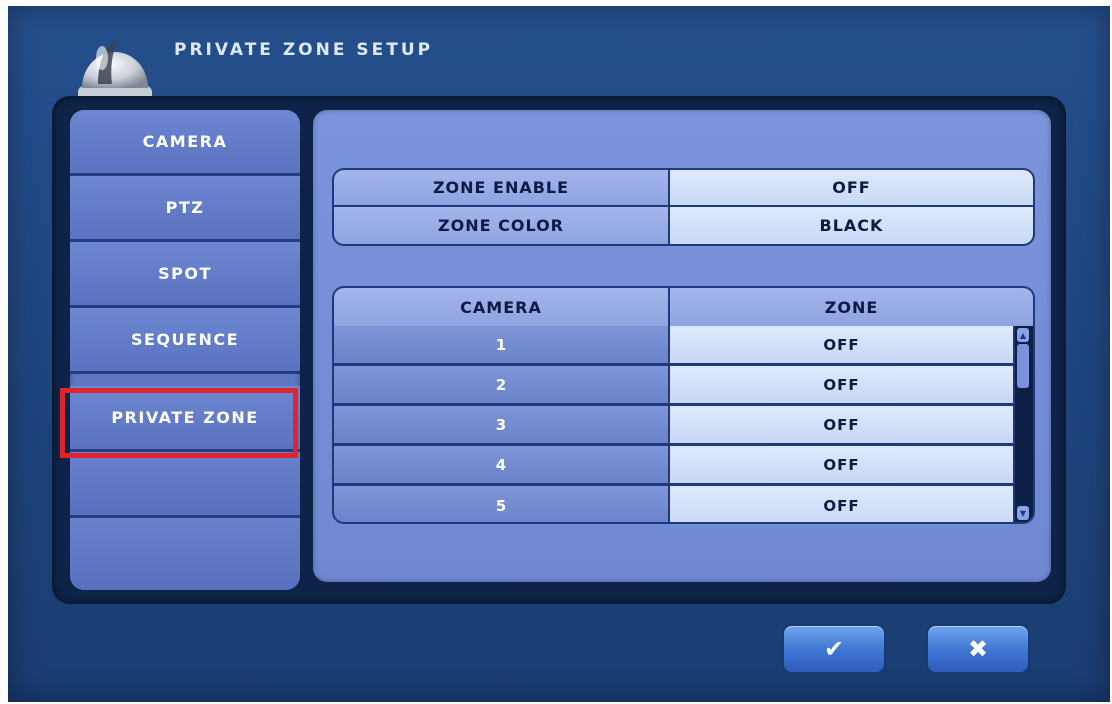 Image resolution: width=1112 pixels, height=704 pixels. What do you see at coordinates (1023, 366) in the screenshot?
I see `scroll-thumb` at bounding box center [1023, 366].